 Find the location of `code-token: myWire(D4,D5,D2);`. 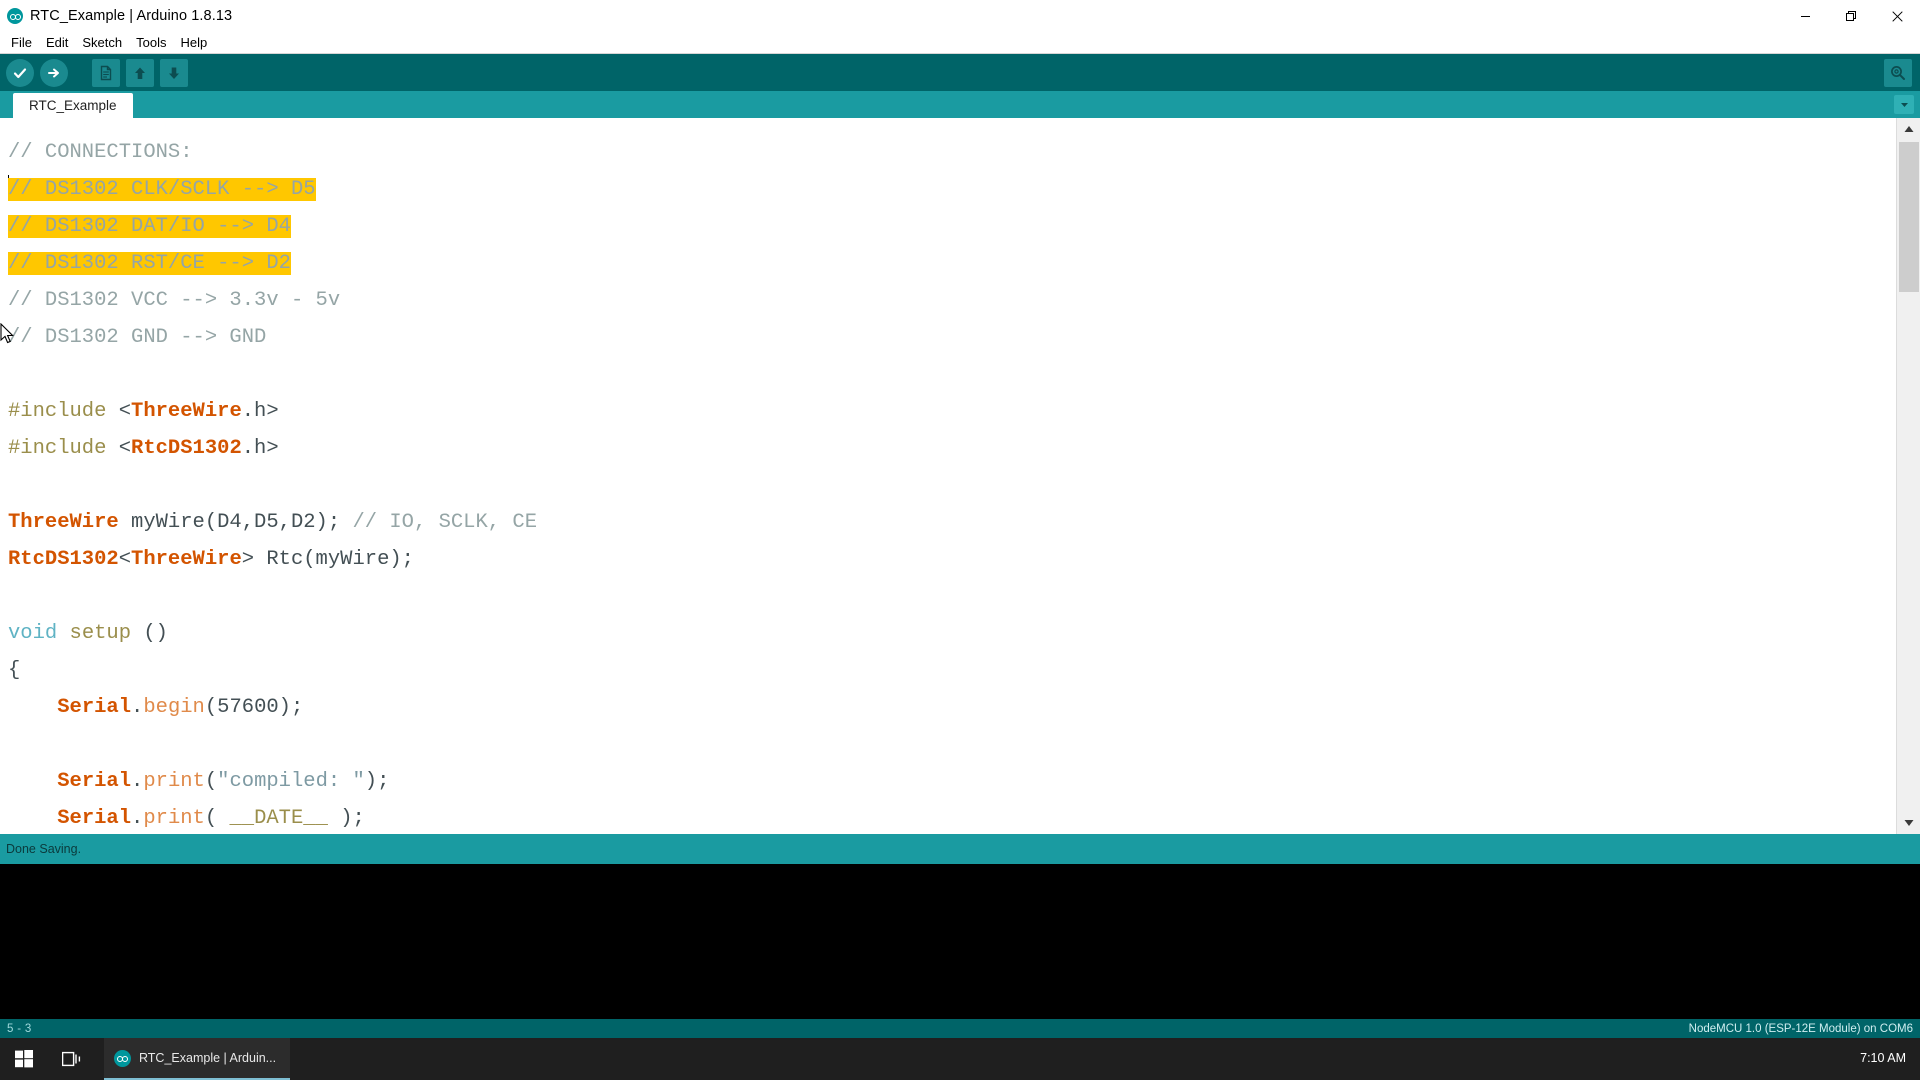

code-token: myWire(D4,D5,D2); is located at coordinates (235, 522).